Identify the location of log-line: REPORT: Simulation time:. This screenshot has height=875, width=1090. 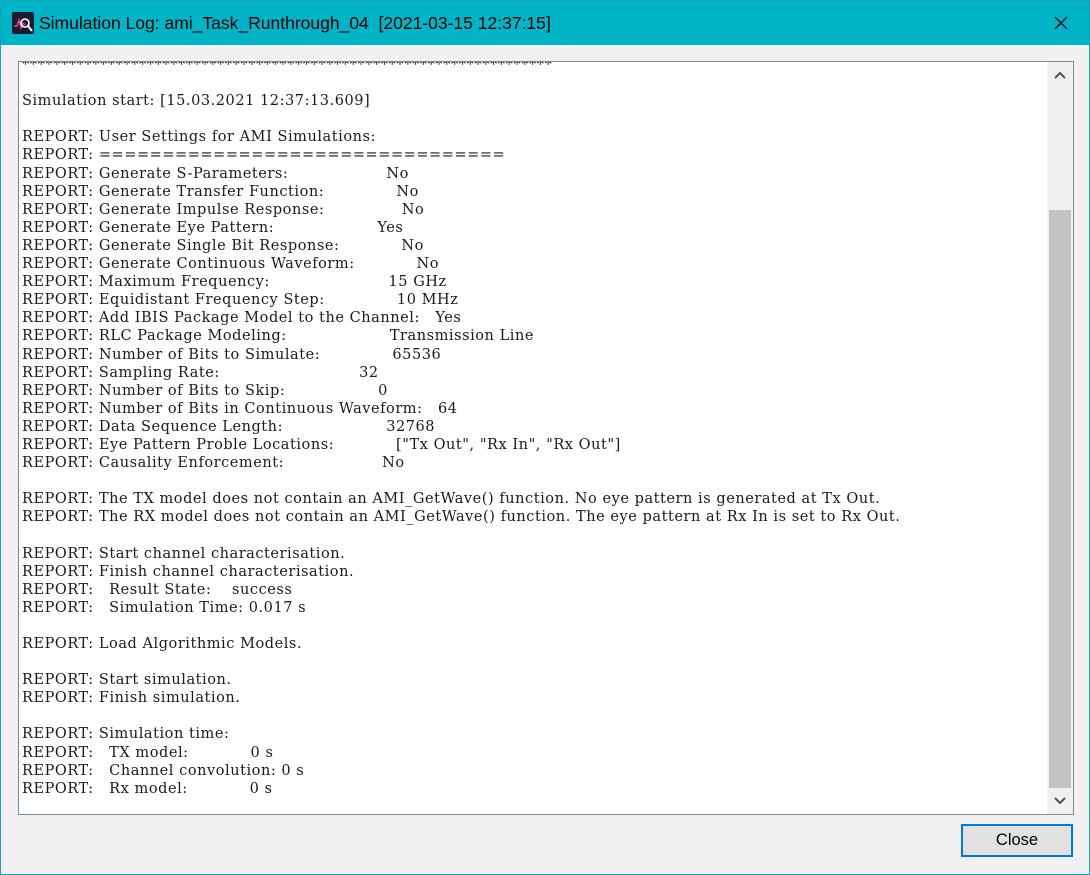
(126, 734).